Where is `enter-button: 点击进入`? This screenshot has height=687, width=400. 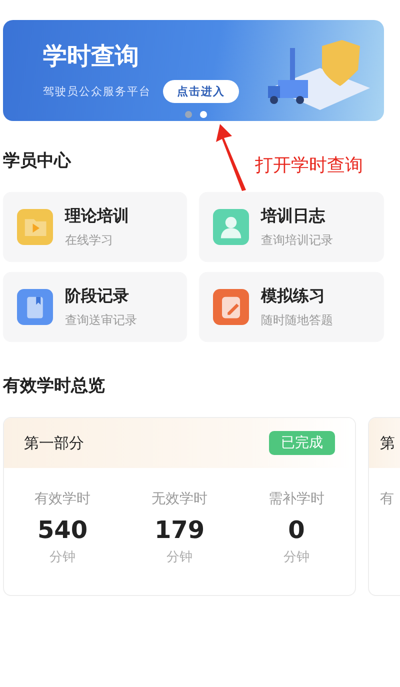
enter-button: 点击进入 is located at coordinates (201, 91).